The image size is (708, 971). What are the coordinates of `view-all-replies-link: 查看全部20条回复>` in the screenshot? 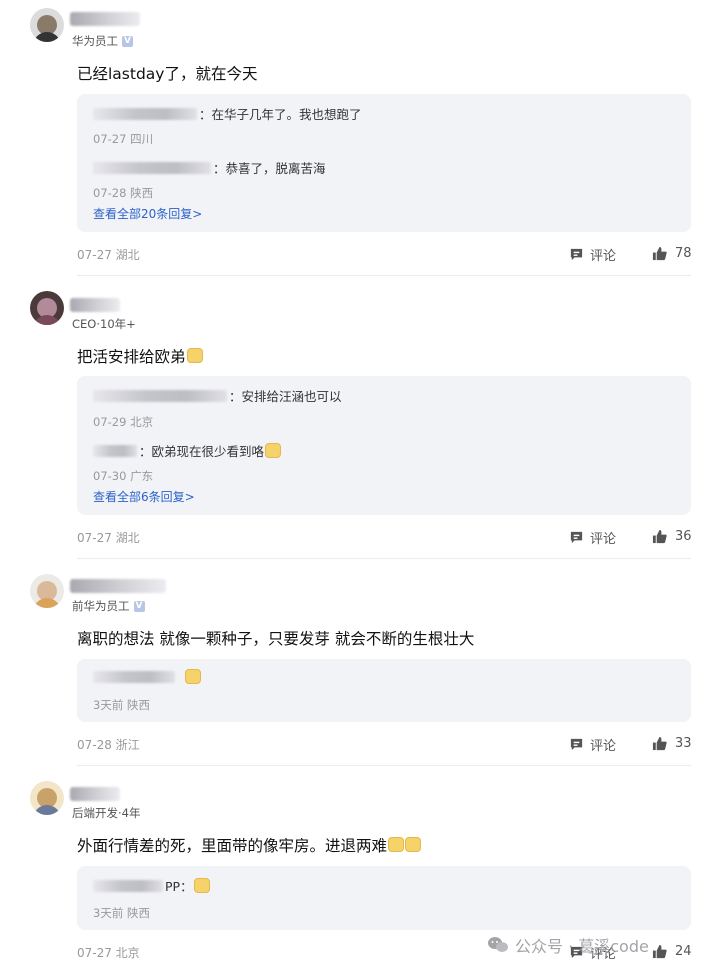 It's located at (147, 213).